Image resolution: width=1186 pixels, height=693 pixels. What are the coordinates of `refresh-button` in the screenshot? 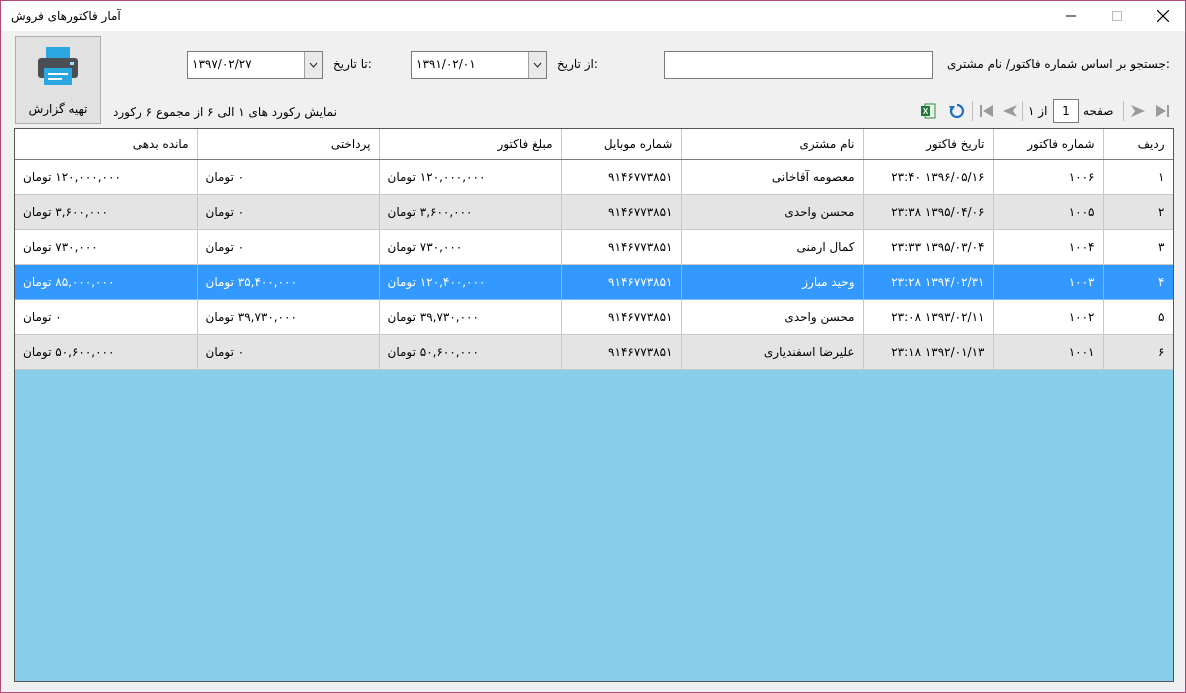 It's located at (957, 111).